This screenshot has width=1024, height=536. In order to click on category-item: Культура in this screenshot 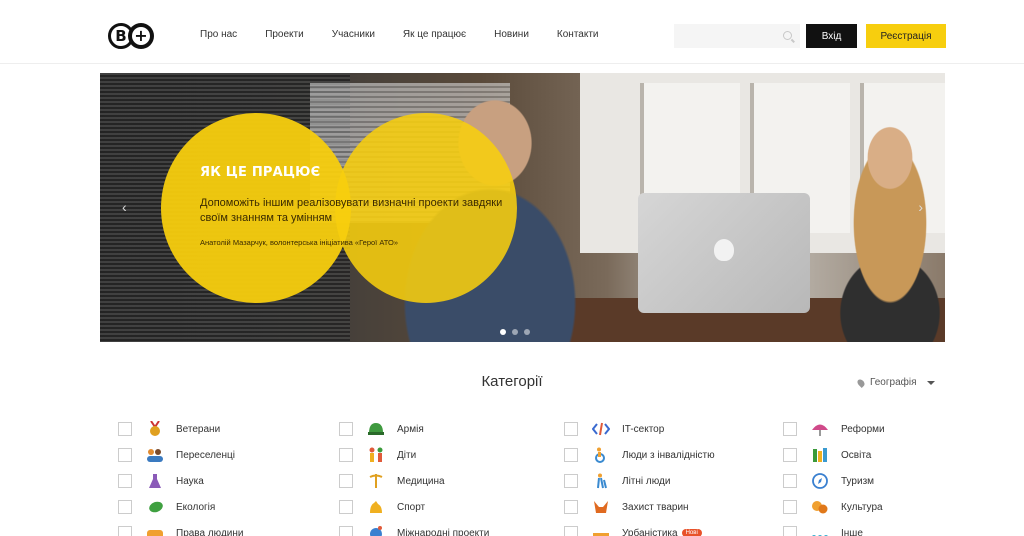, I will do `click(833, 507)`.